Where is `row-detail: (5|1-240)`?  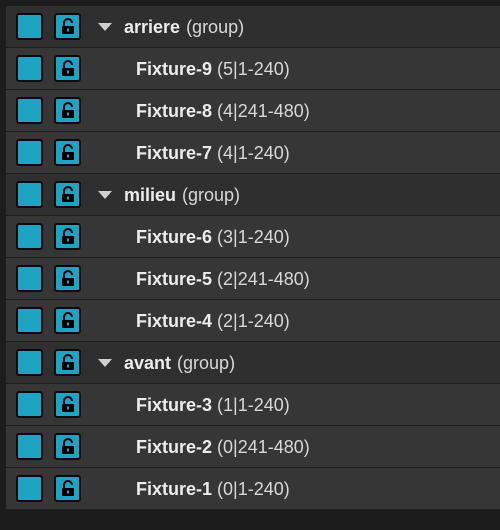
row-detail: (5|1-240) is located at coordinates (253, 69).